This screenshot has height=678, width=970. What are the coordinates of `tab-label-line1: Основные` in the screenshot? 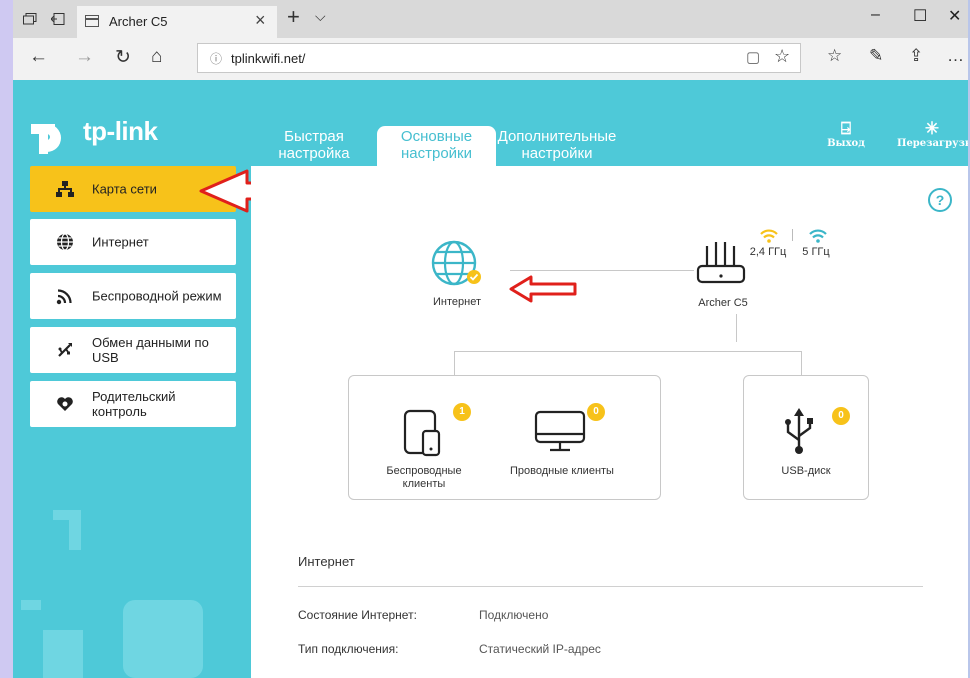 It's located at (436, 136).